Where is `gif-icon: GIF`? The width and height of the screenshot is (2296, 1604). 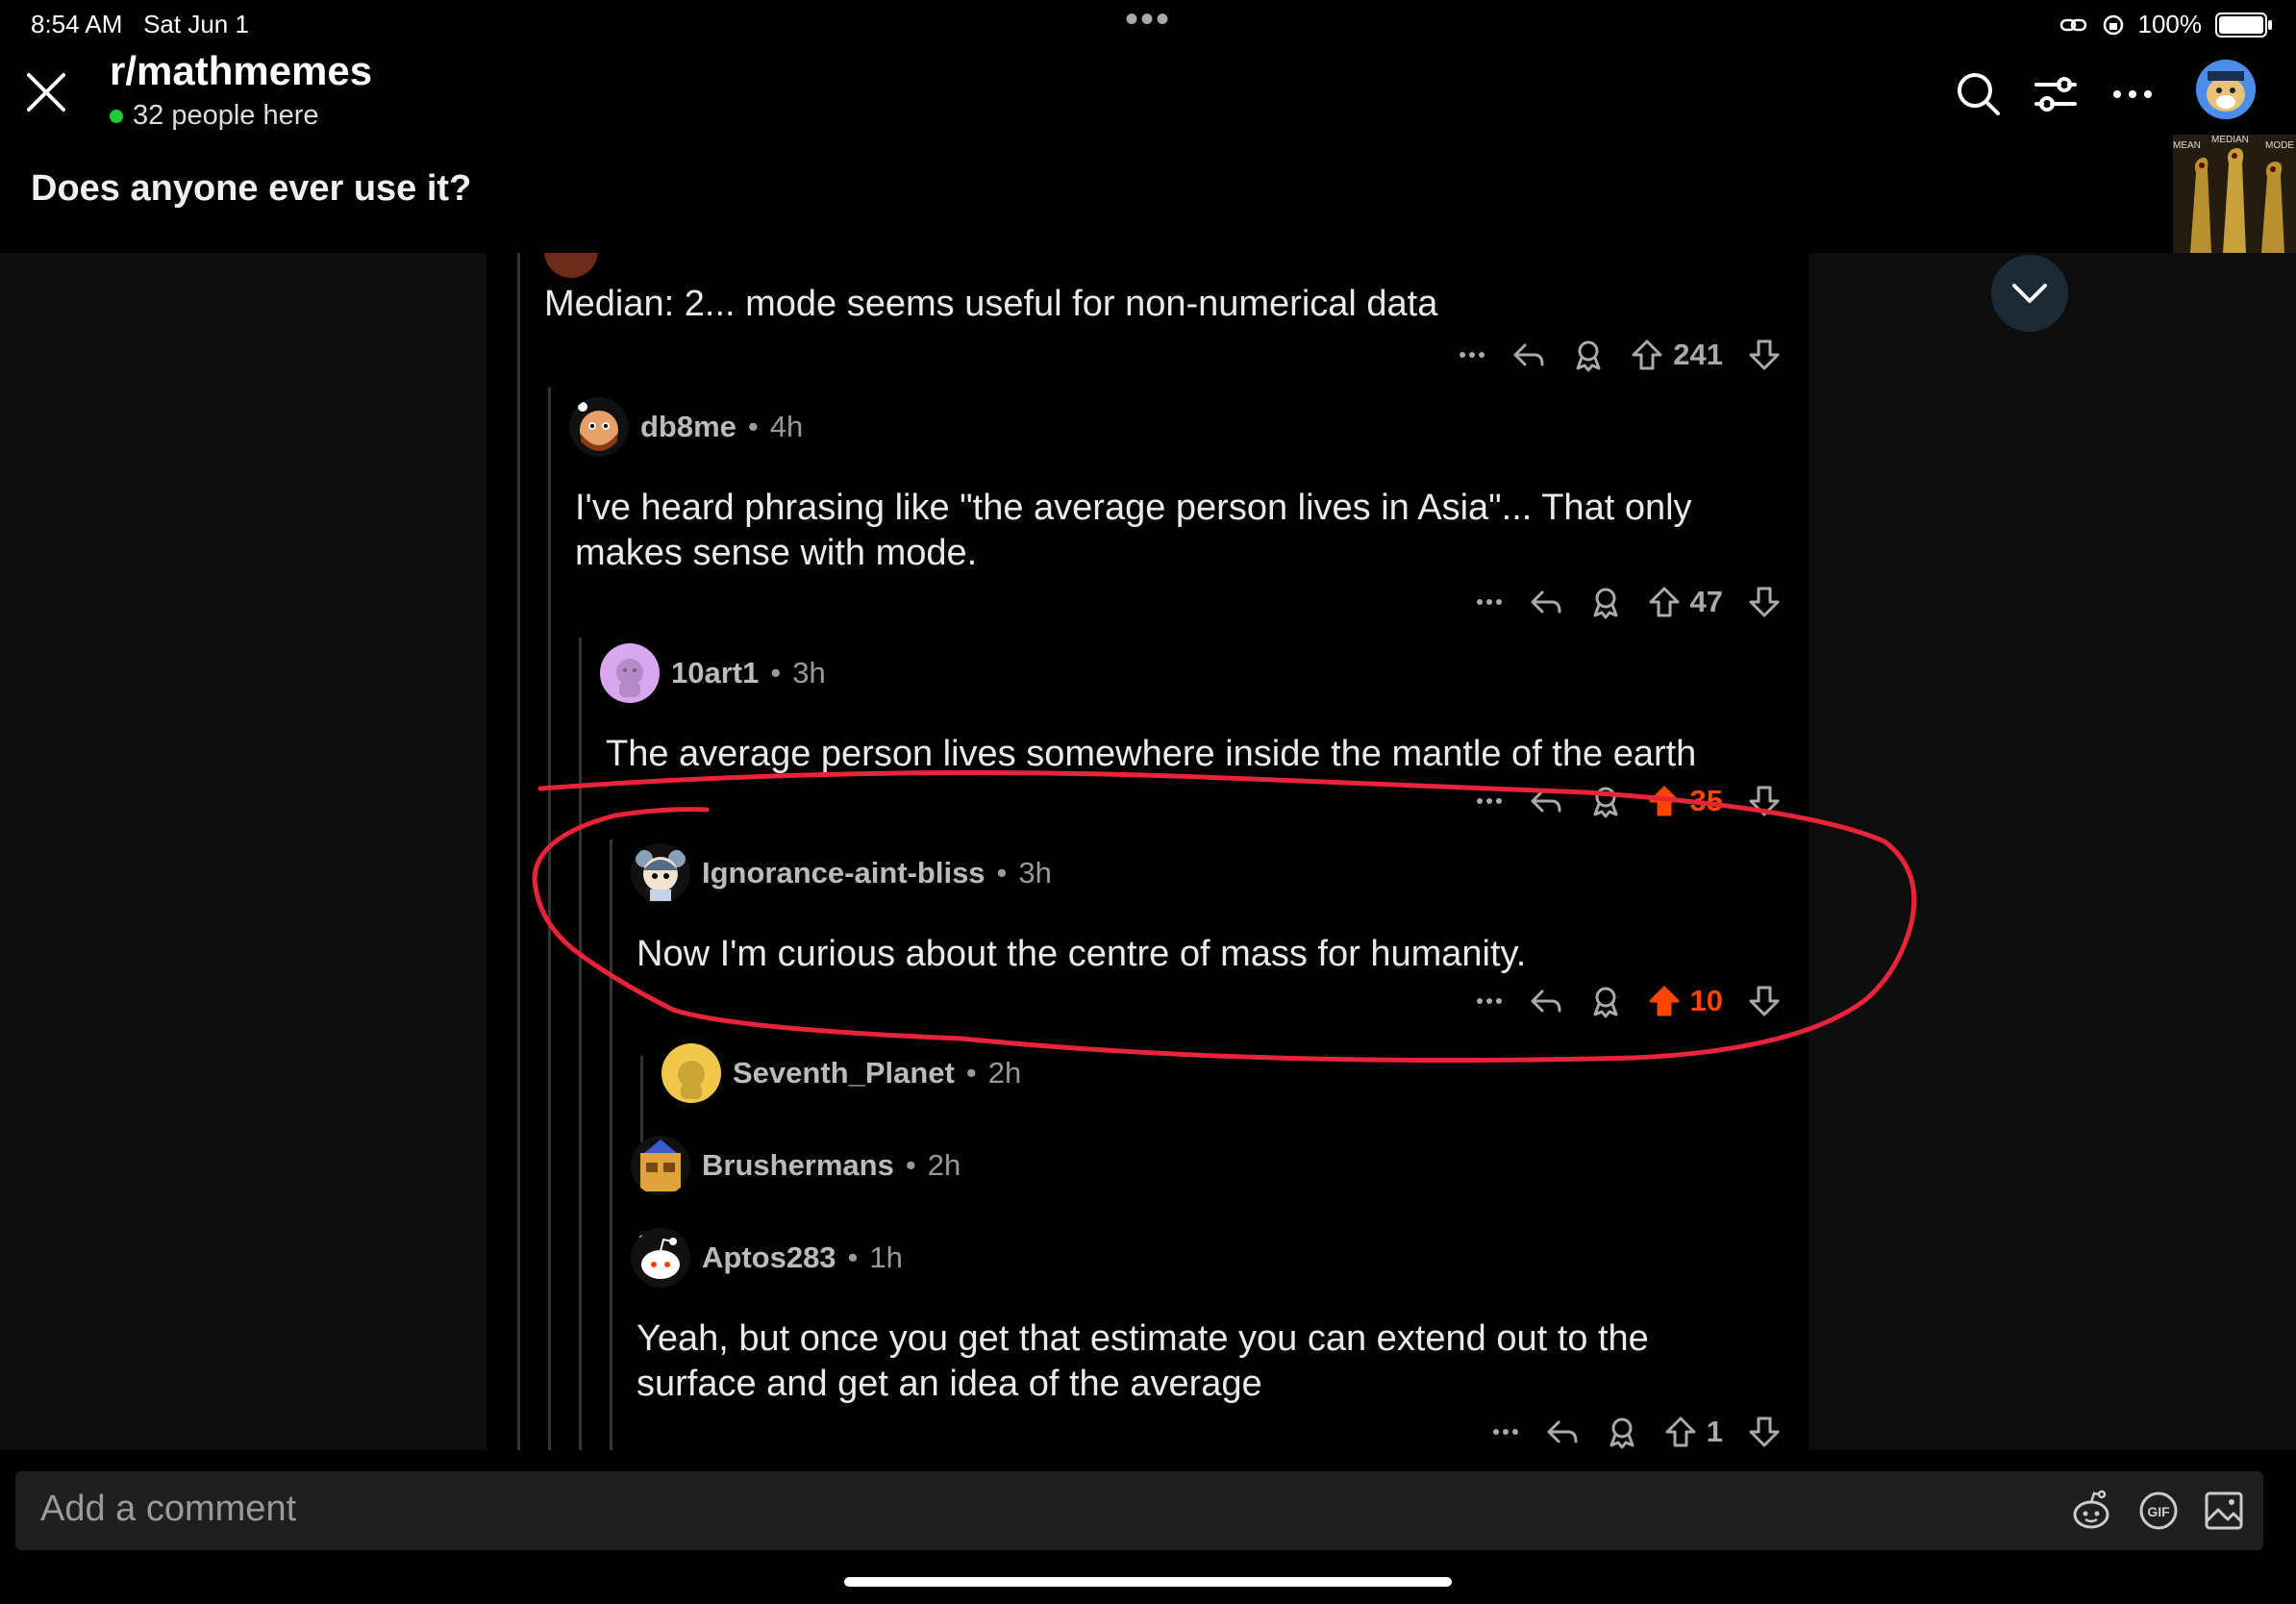
gif-icon: GIF is located at coordinates (2158, 1511).